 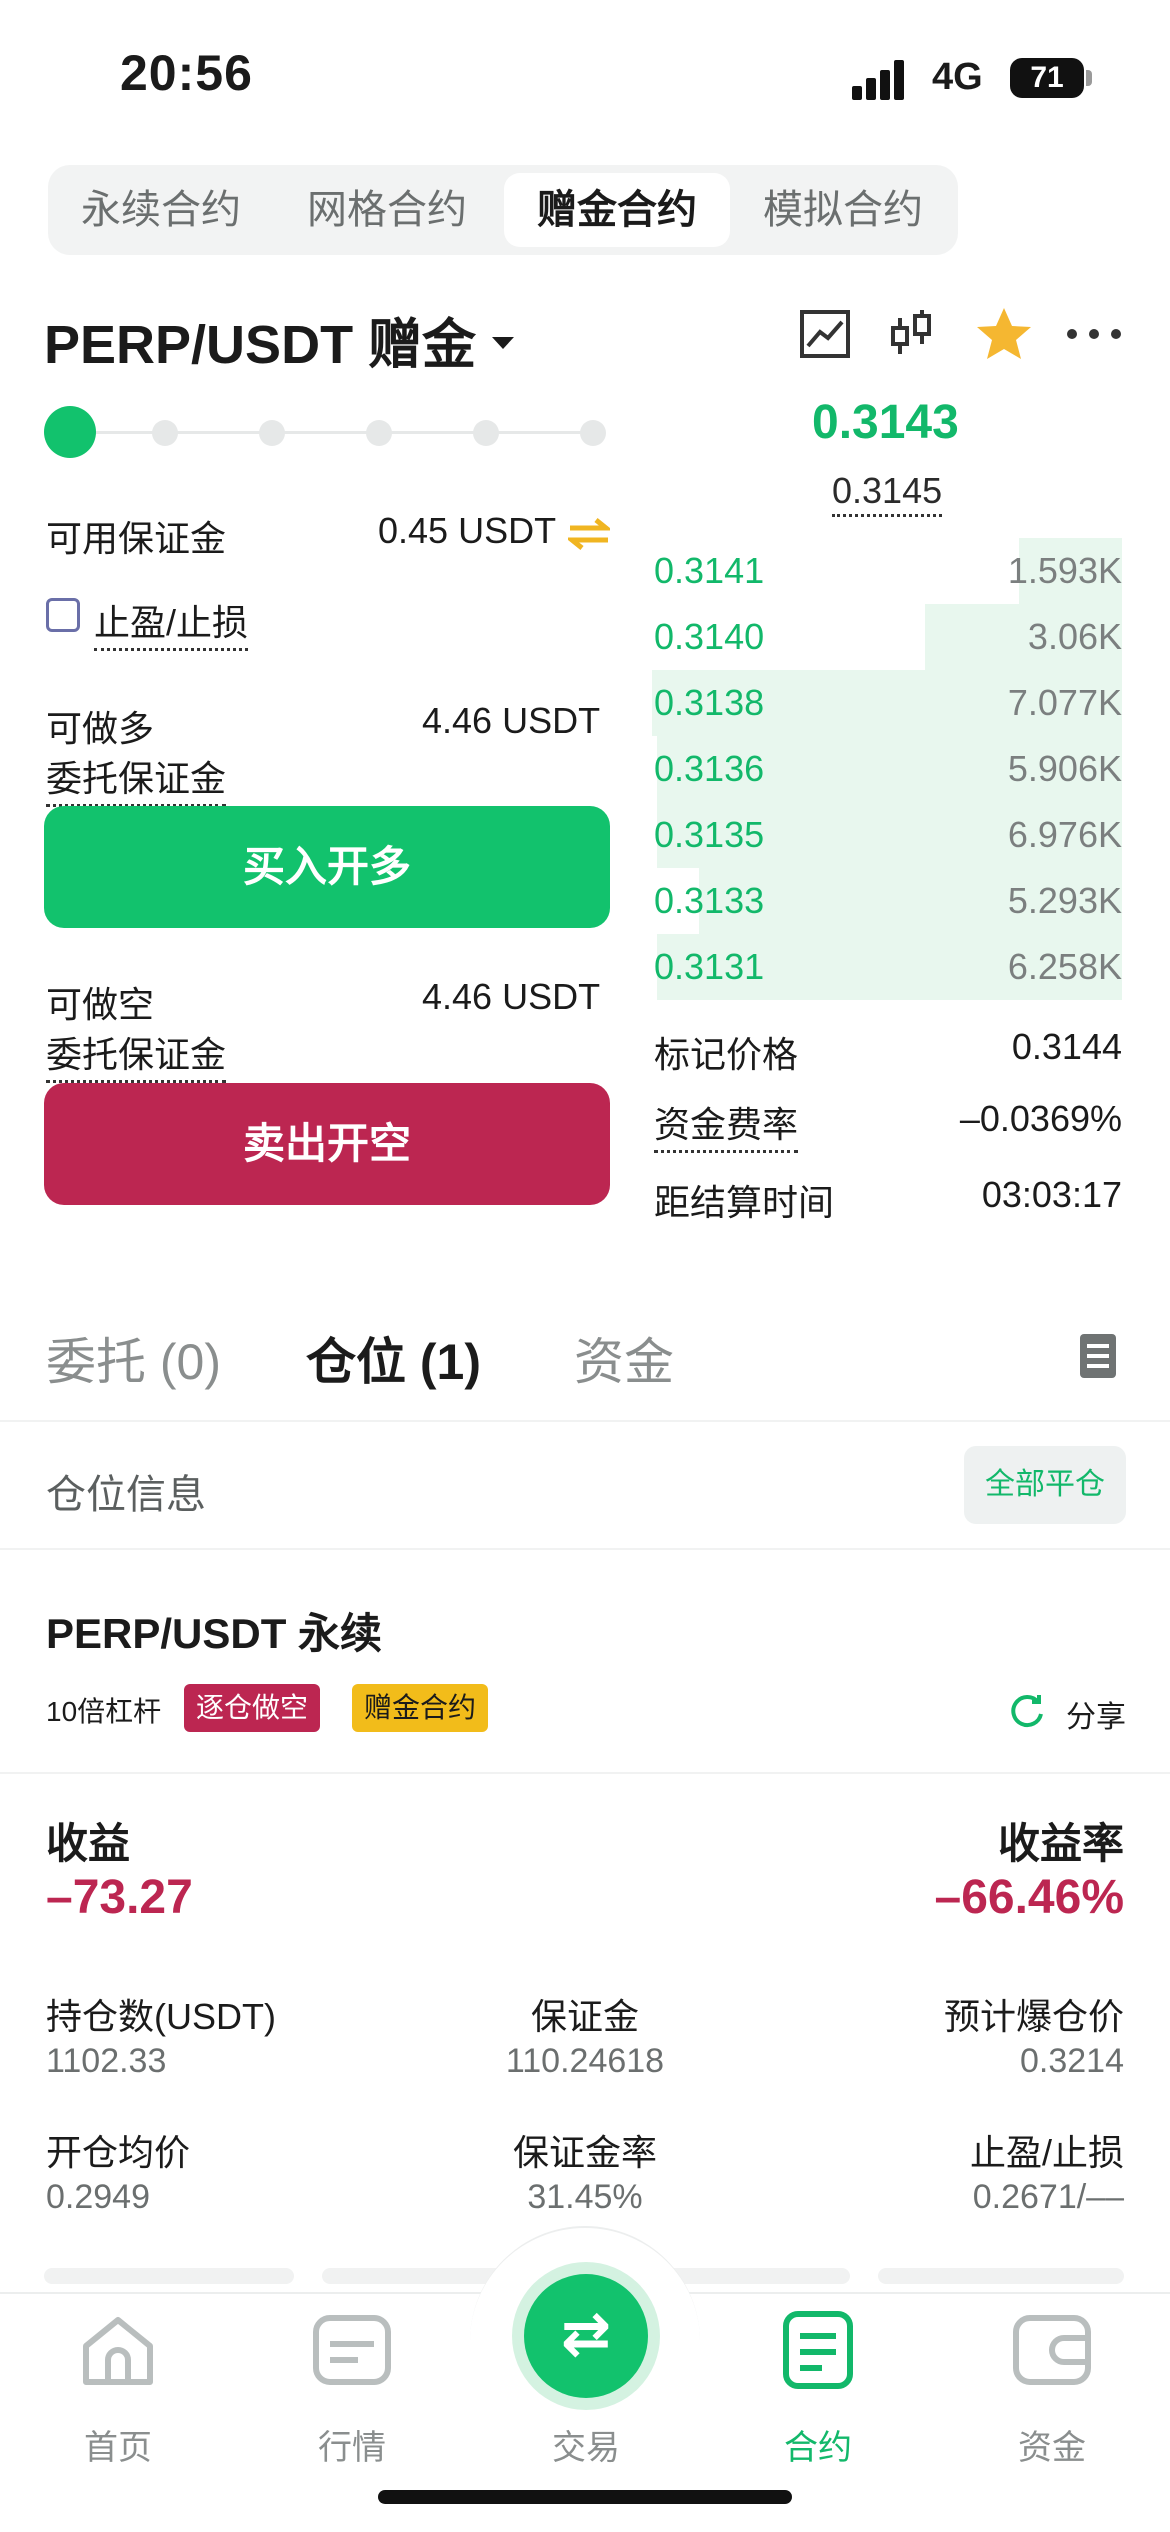 What do you see at coordinates (1060, 1843) in the screenshot?
I see `roe-label: 收益率` at bounding box center [1060, 1843].